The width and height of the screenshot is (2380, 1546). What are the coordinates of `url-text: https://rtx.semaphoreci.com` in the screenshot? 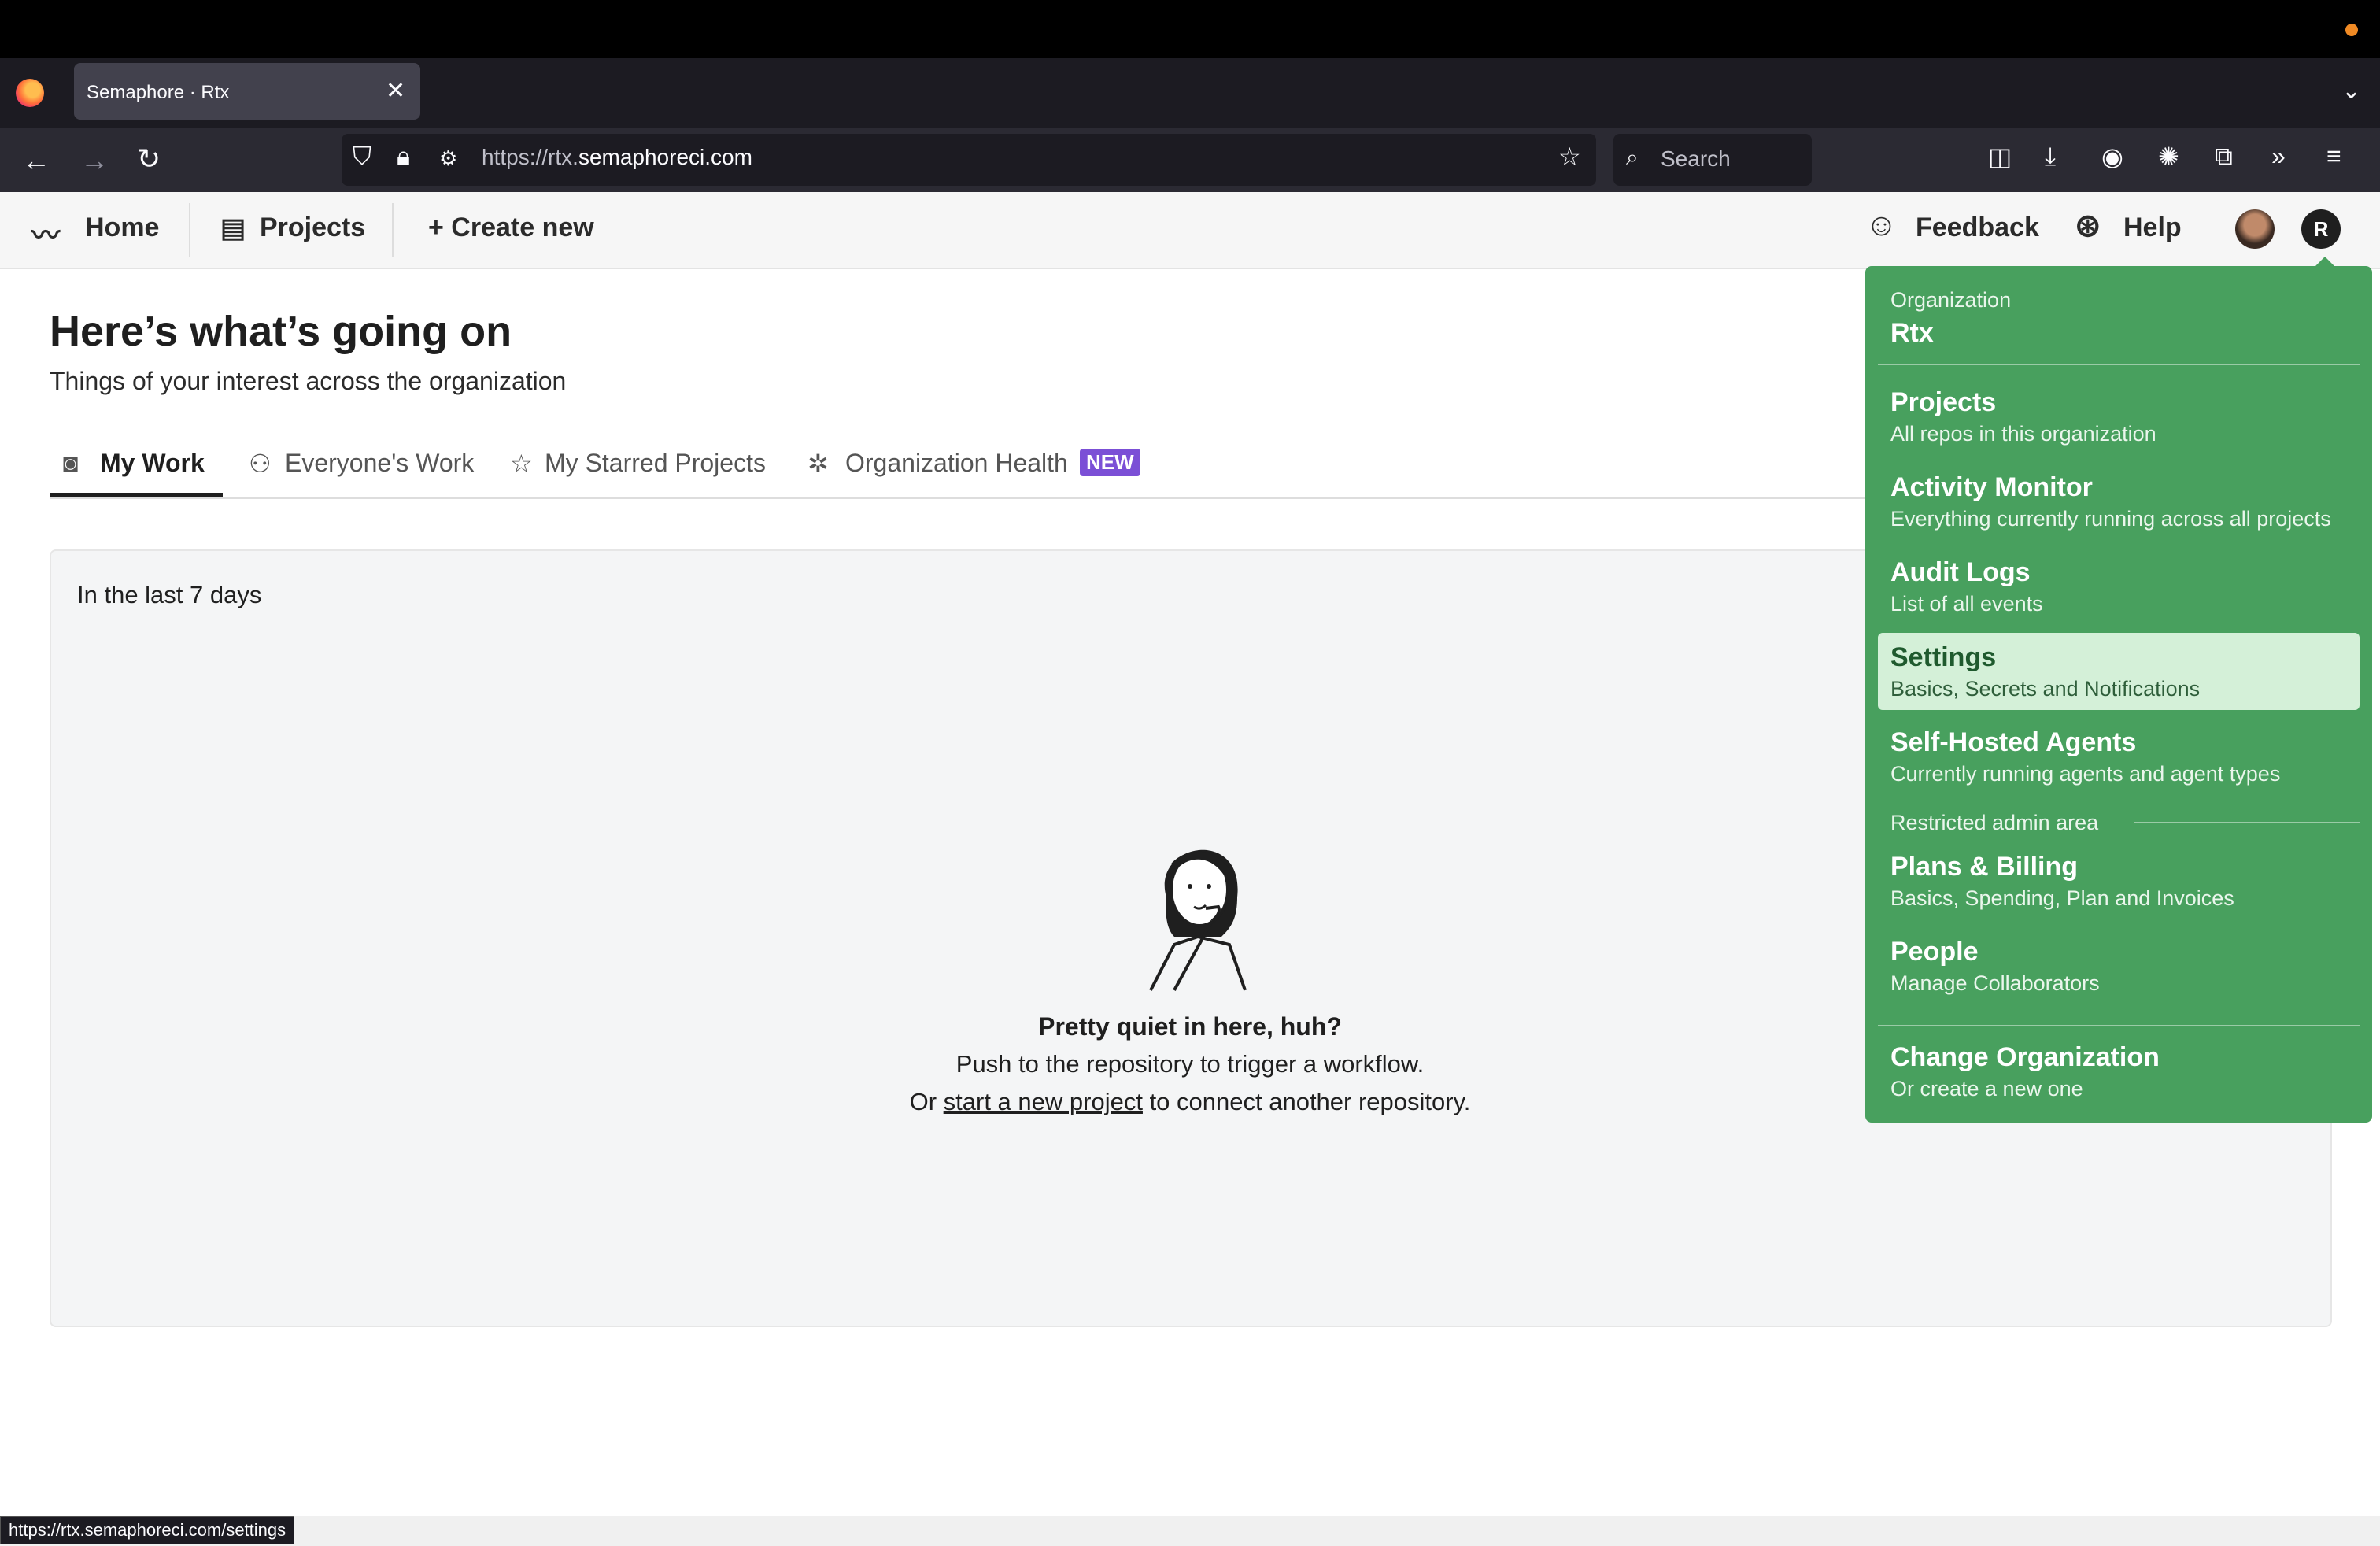 It's located at (617, 157).